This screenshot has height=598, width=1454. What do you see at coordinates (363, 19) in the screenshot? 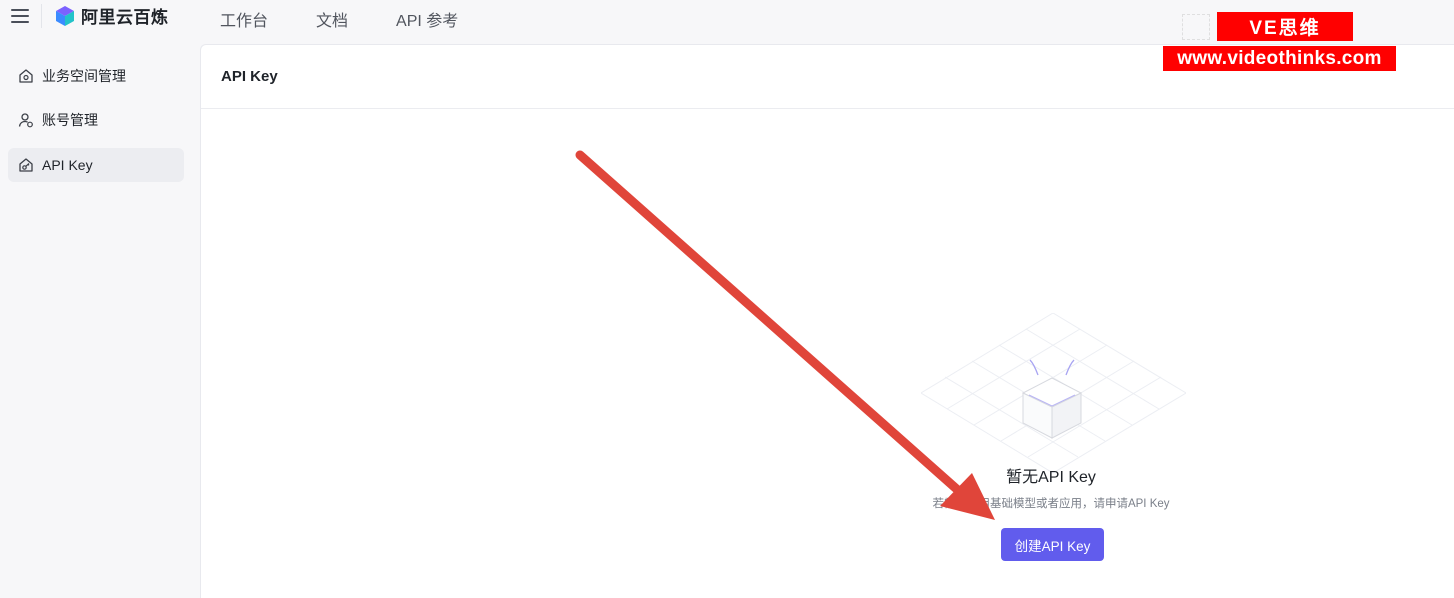
I see `top-nav: 工作台 文档 API 参考` at bounding box center [363, 19].